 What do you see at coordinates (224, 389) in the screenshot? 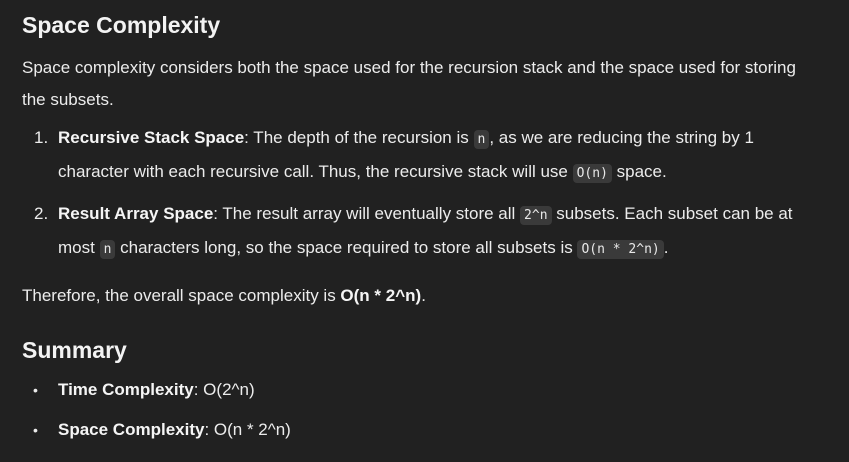
I see `summary-value: : O(2^n)` at bounding box center [224, 389].